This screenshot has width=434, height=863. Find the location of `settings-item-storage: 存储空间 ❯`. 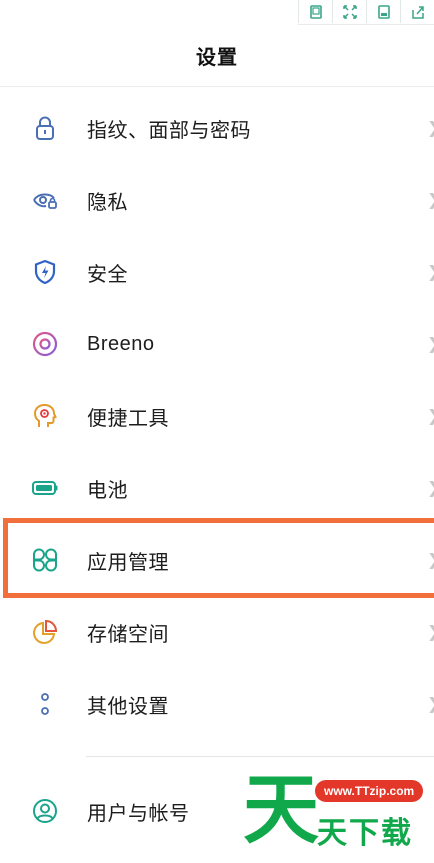

settings-item-storage: 存储空间 ❯ is located at coordinates (217, 632).